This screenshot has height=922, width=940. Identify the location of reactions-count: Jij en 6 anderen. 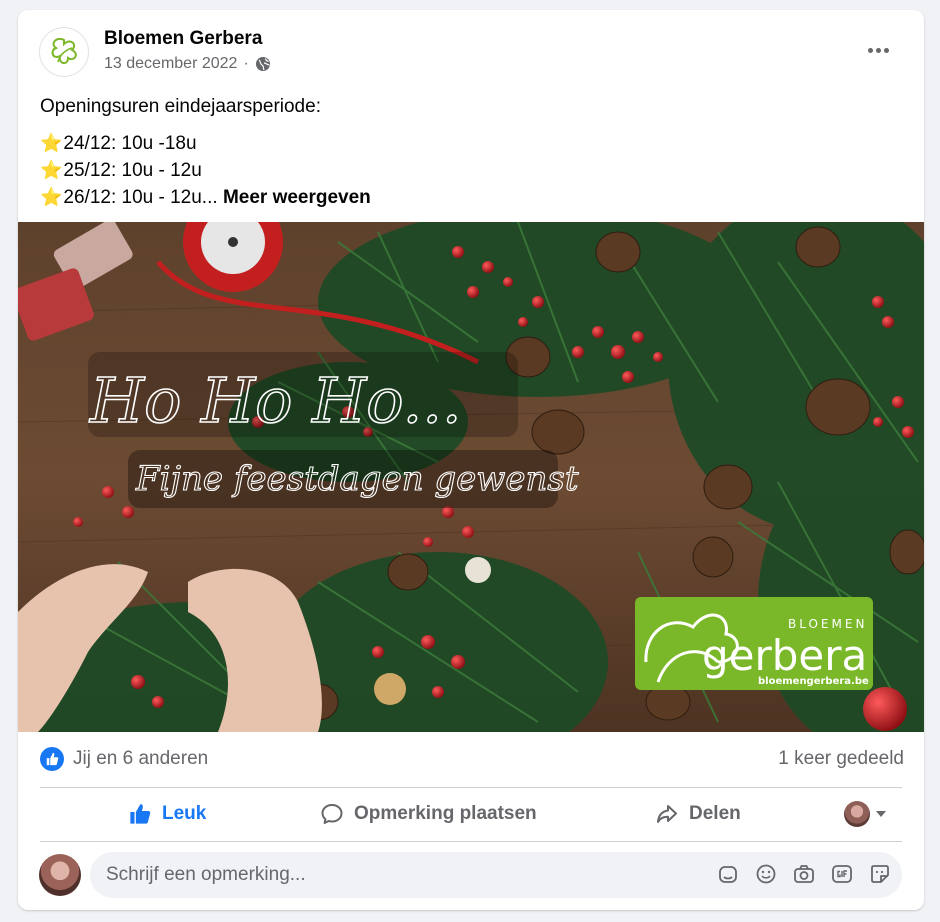
(140, 759).